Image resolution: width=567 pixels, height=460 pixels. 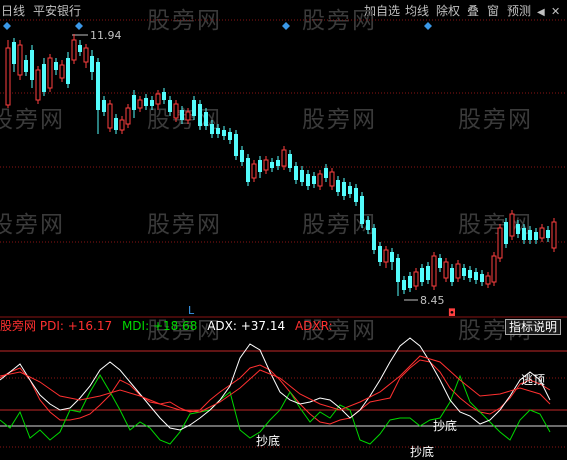 What do you see at coordinates (532, 327) in the screenshot?
I see `indicator-help-button: 指标说明` at bounding box center [532, 327].